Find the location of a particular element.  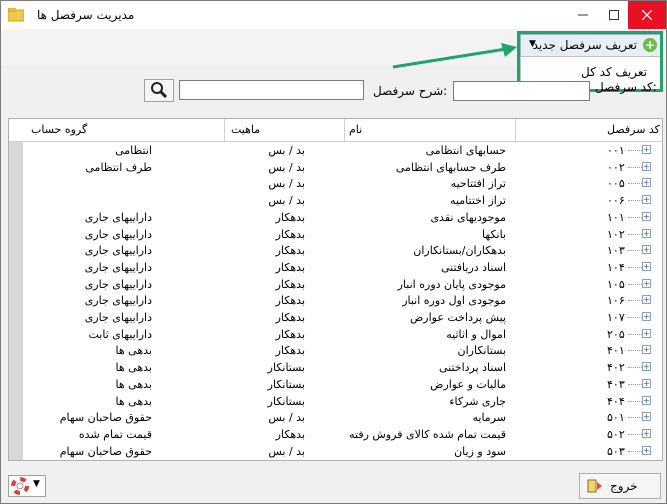

header-code-input is located at coordinates (521, 91).